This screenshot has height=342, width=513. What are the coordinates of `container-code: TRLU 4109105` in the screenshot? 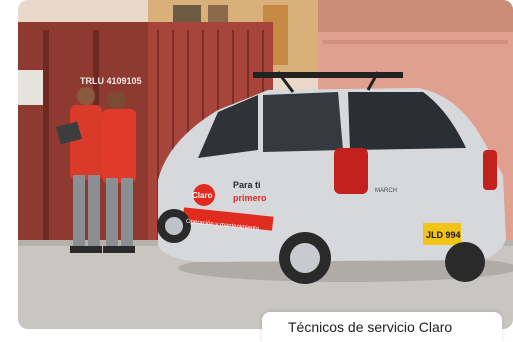 It's located at (111, 81).